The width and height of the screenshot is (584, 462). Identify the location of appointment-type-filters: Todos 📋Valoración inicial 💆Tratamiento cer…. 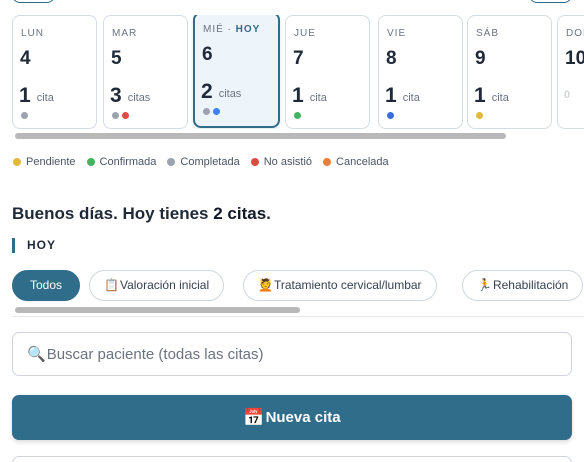
(298, 286).